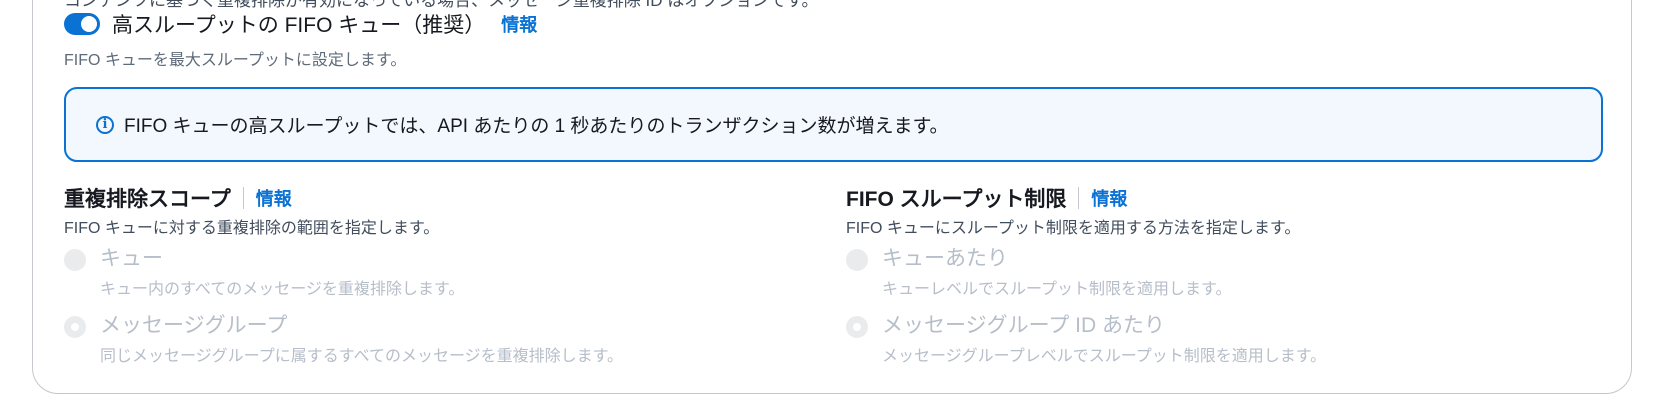  I want to click on throughput-limit-info-link: 情報, so click(1109, 198).